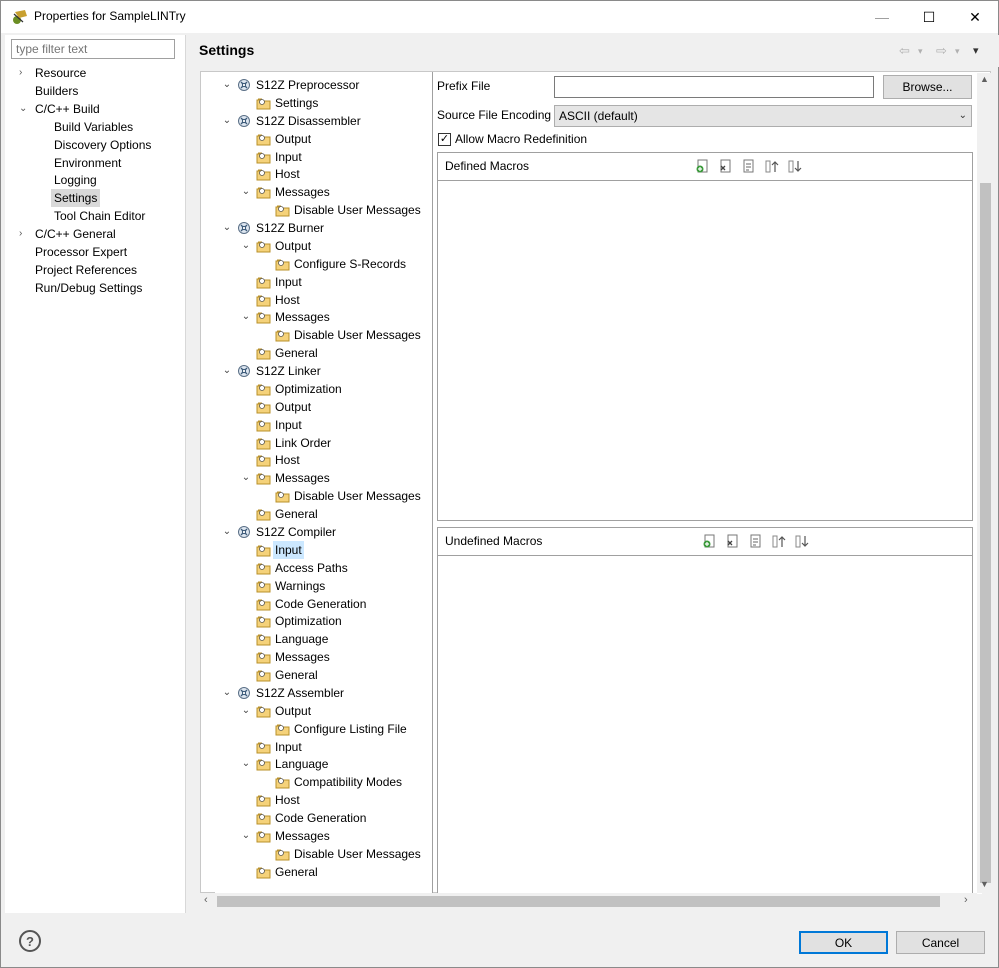 The width and height of the screenshot is (999, 968). I want to click on tree-item: ⌄ Language, so click(336, 764).